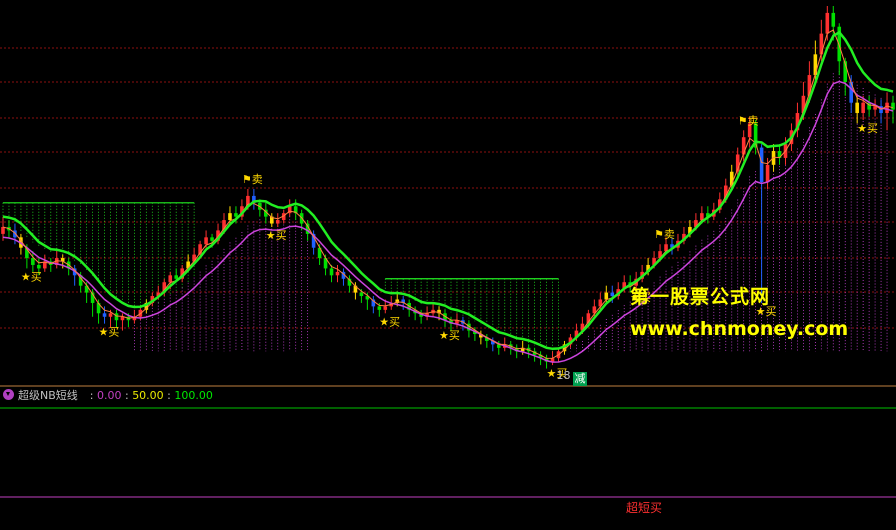 The height and width of the screenshot is (530, 896). Describe the element at coordinates (8, 394) in the screenshot. I see `indicator-menu-icon` at that location.